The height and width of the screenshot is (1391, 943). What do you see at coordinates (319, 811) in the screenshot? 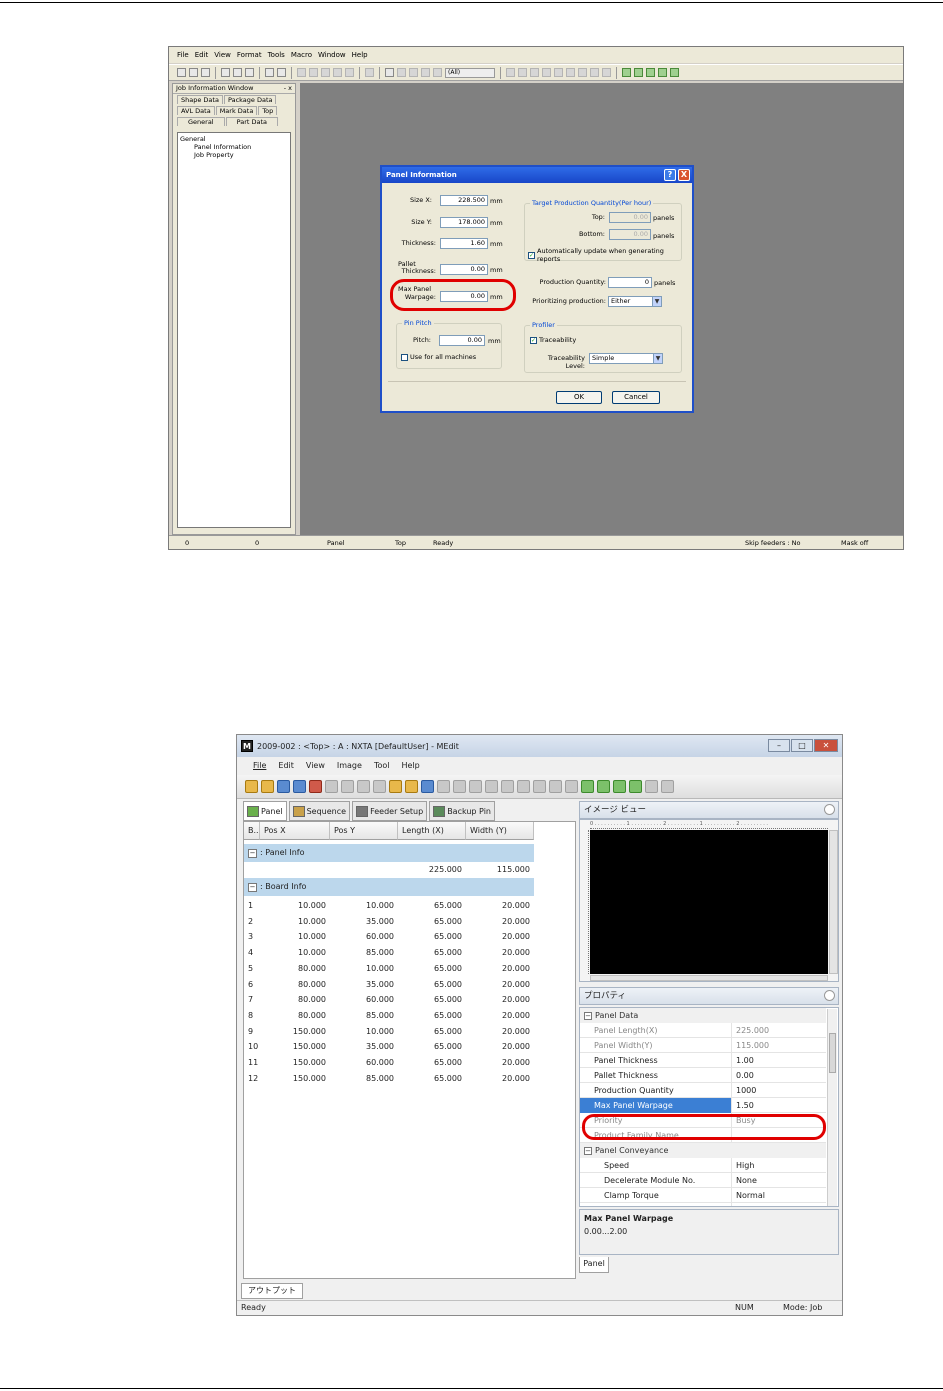
I see `tab-sequence: Sequence` at bounding box center [319, 811].